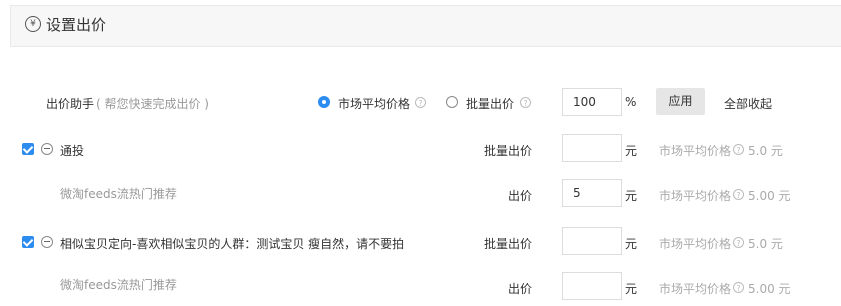 The width and height of the screenshot is (841, 306). What do you see at coordinates (152, 104) in the screenshot?
I see `assistant-hint: ( 帮您快速完成出价 )` at bounding box center [152, 104].